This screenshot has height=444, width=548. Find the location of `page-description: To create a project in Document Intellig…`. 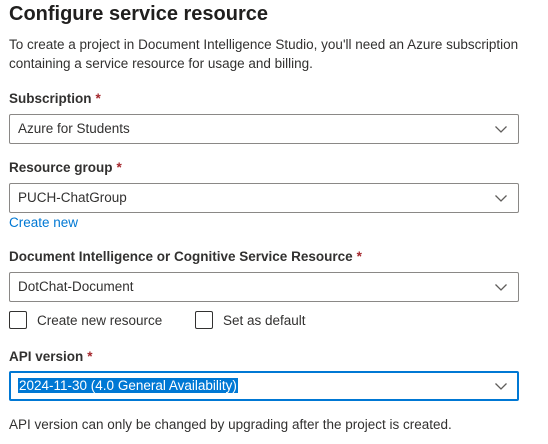

page-description: To create a project in Document Intellig… is located at coordinates (264, 54).